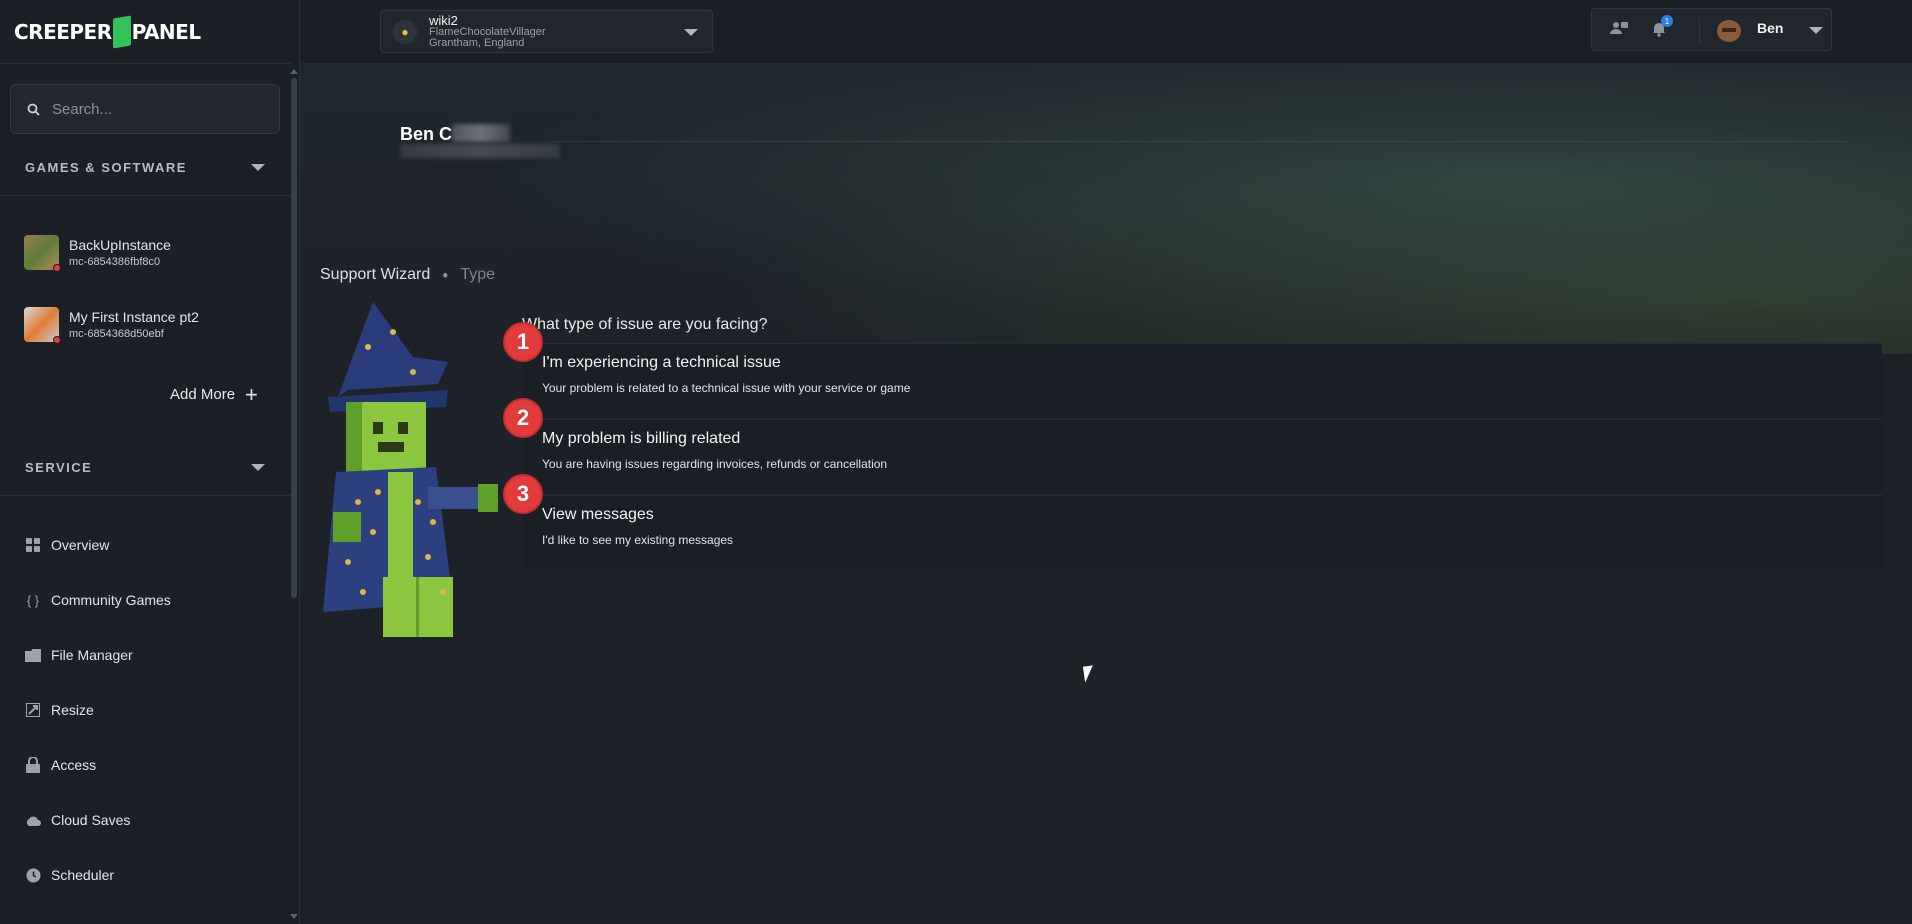 The width and height of the screenshot is (1912, 924). What do you see at coordinates (134, 317) in the screenshot?
I see `instance-name: My First Instance pt2` at bounding box center [134, 317].